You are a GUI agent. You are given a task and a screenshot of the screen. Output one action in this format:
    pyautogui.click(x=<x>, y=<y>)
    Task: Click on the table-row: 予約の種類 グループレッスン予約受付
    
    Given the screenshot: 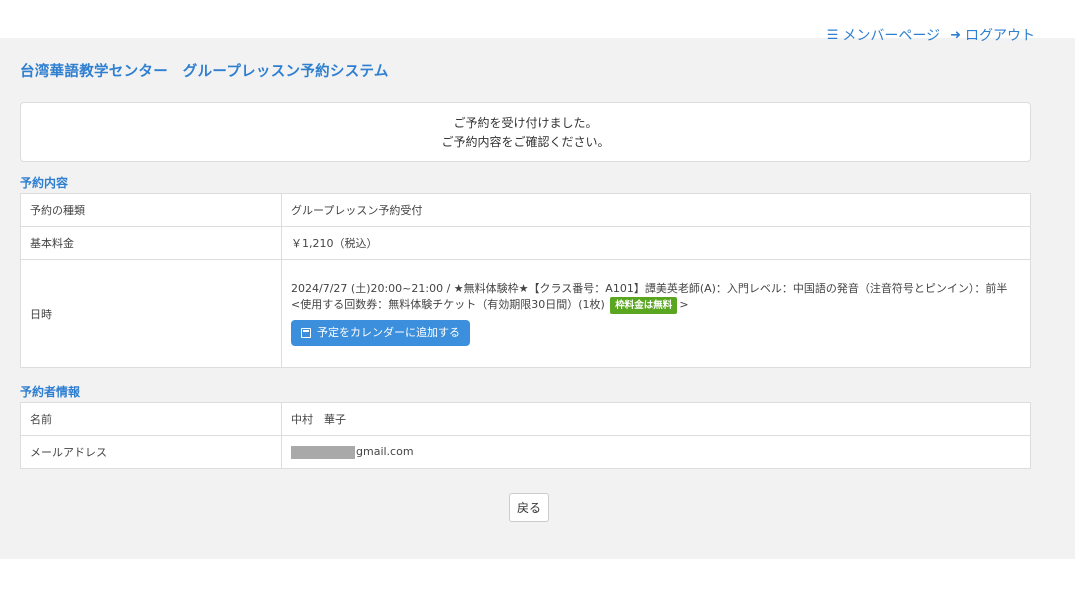 What is the action you would take?
    pyautogui.click(x=525, y=210)
    